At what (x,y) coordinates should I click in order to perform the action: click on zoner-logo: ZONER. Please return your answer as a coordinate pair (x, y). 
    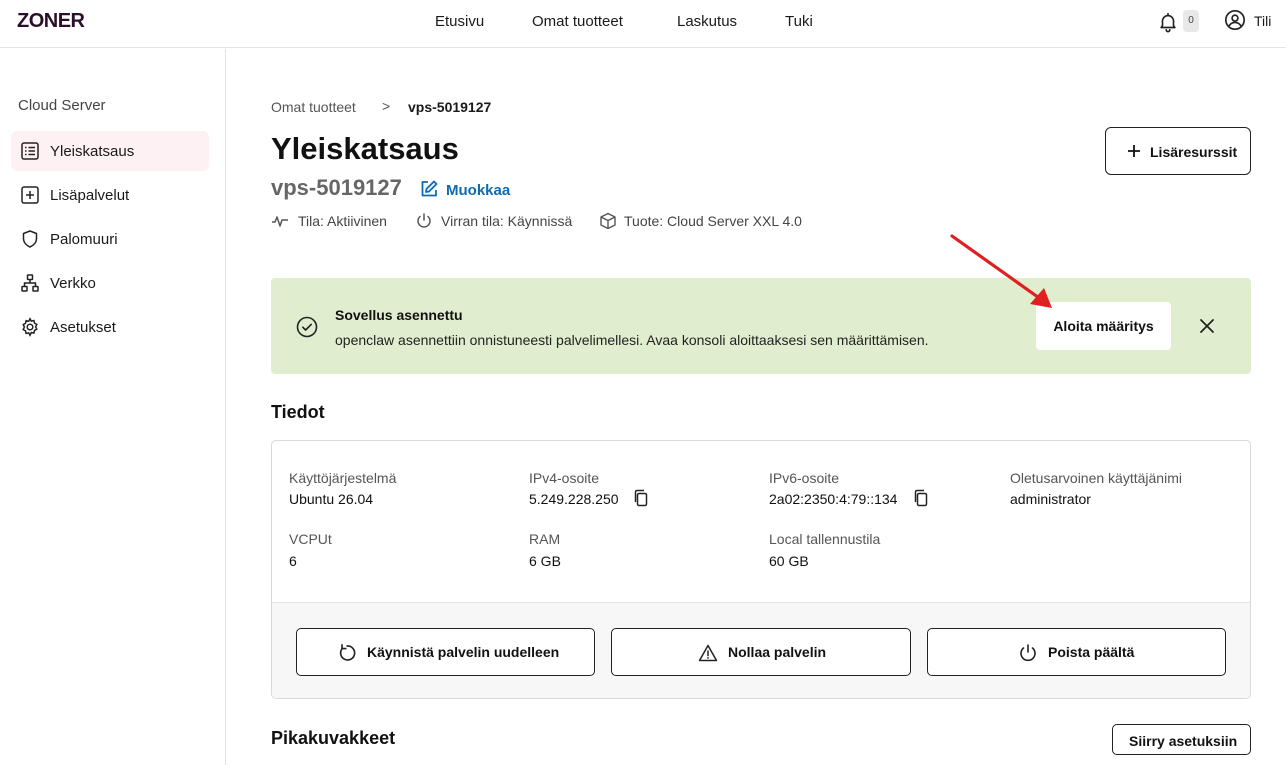
    Looking at the image, I should click on (51, 21).